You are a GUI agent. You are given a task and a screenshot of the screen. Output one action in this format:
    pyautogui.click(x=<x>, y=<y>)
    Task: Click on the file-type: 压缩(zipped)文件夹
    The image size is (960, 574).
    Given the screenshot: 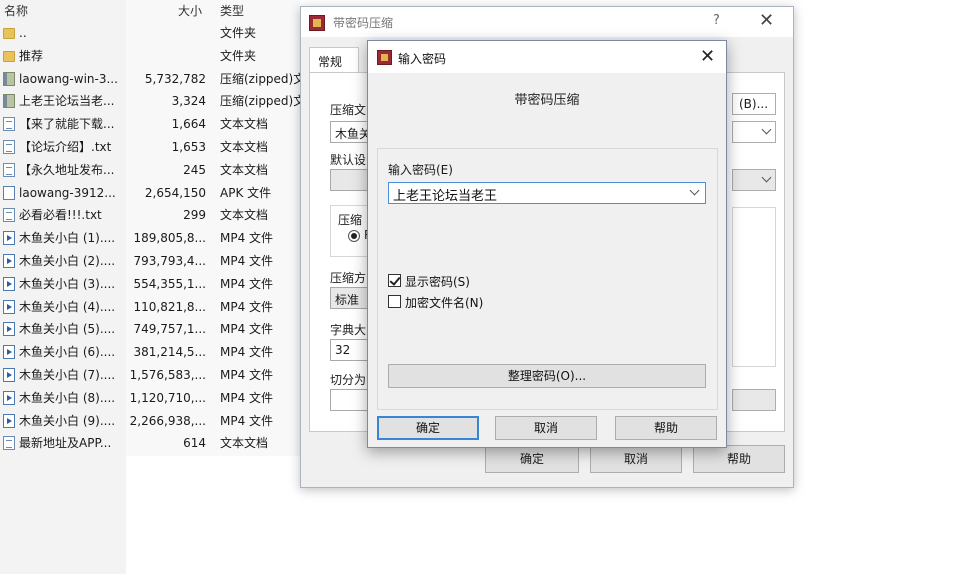 What is the action you would take?
    pyautogui.click(x=260, y=78)
    